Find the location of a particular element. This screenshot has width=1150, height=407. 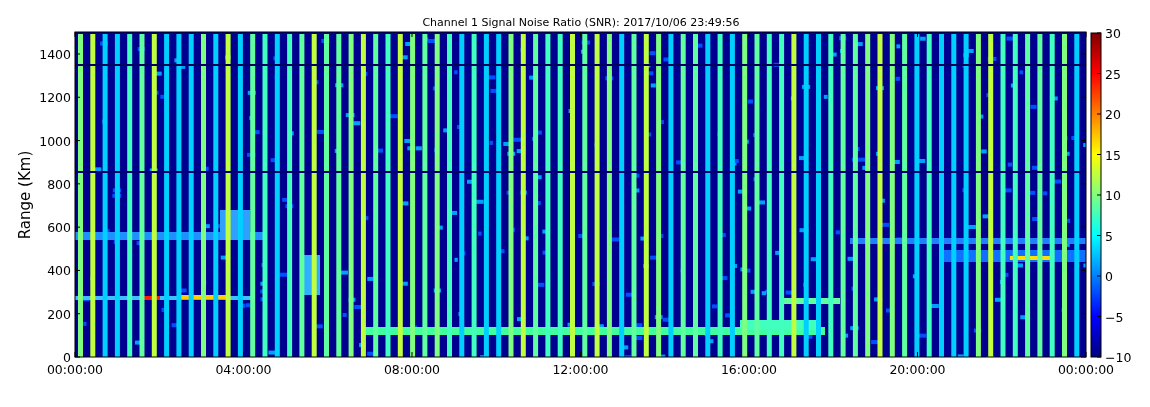

colorbar-tick-label: 15 is located at coordinates (1113, 155).